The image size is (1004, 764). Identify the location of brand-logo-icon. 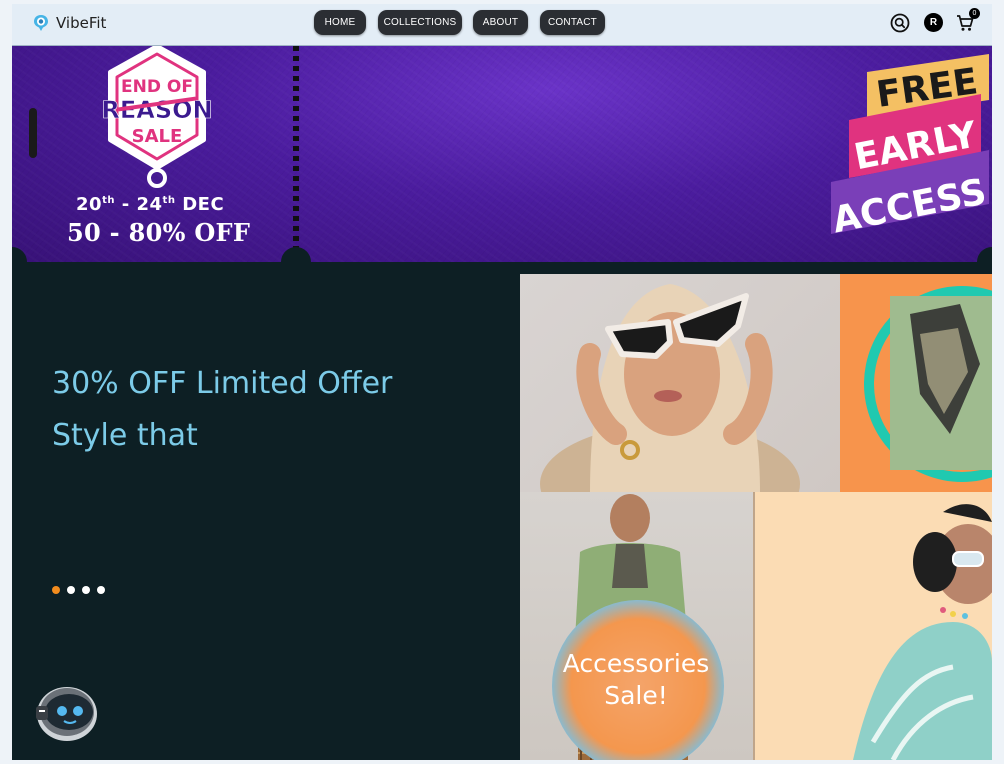
(41, 23).